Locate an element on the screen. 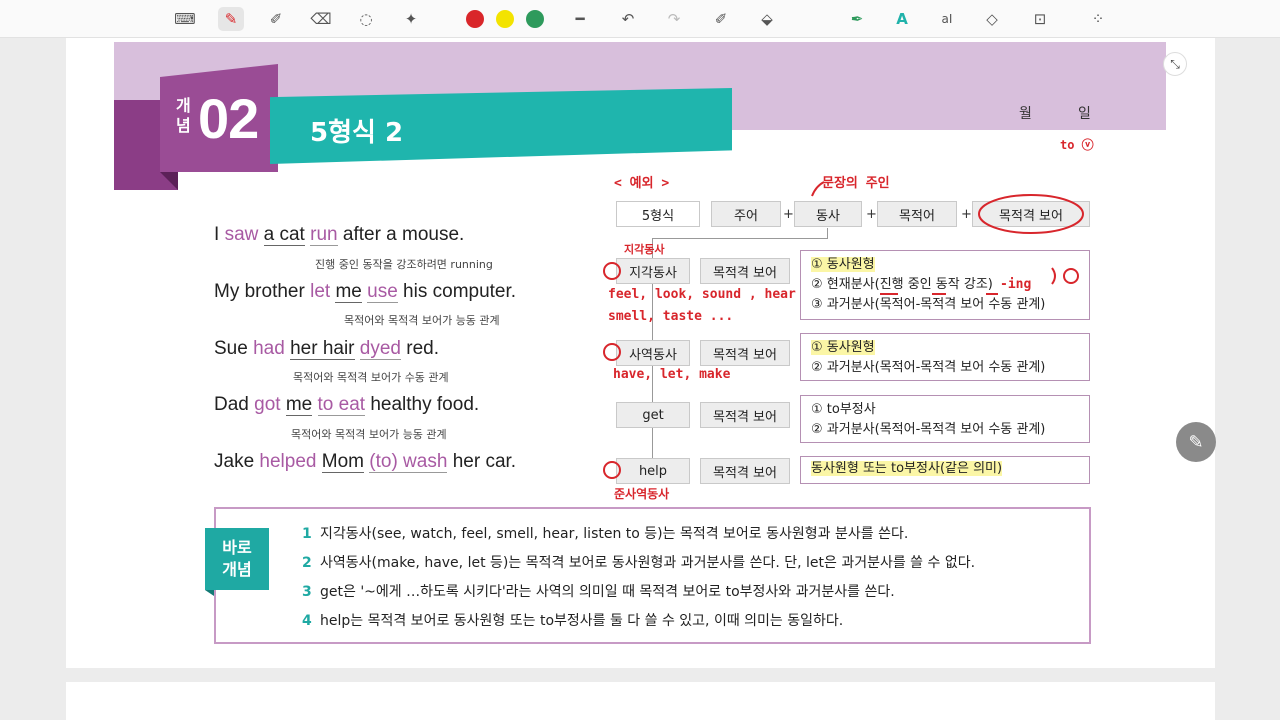  causative-examples: have, let, make is located at coordinates (672, 374).